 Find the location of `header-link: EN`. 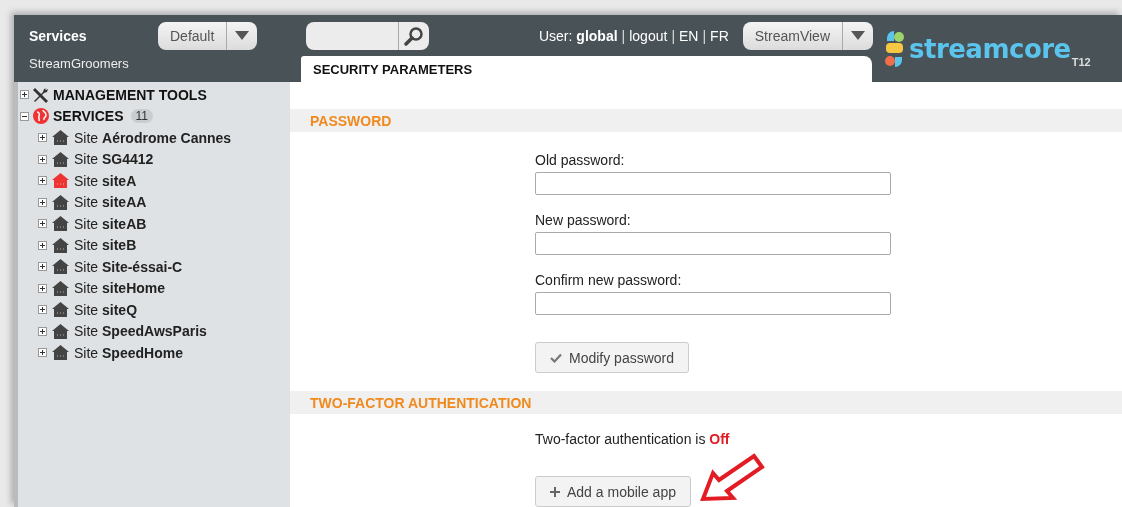

header-link: EN is located at coordinates (689, 35).